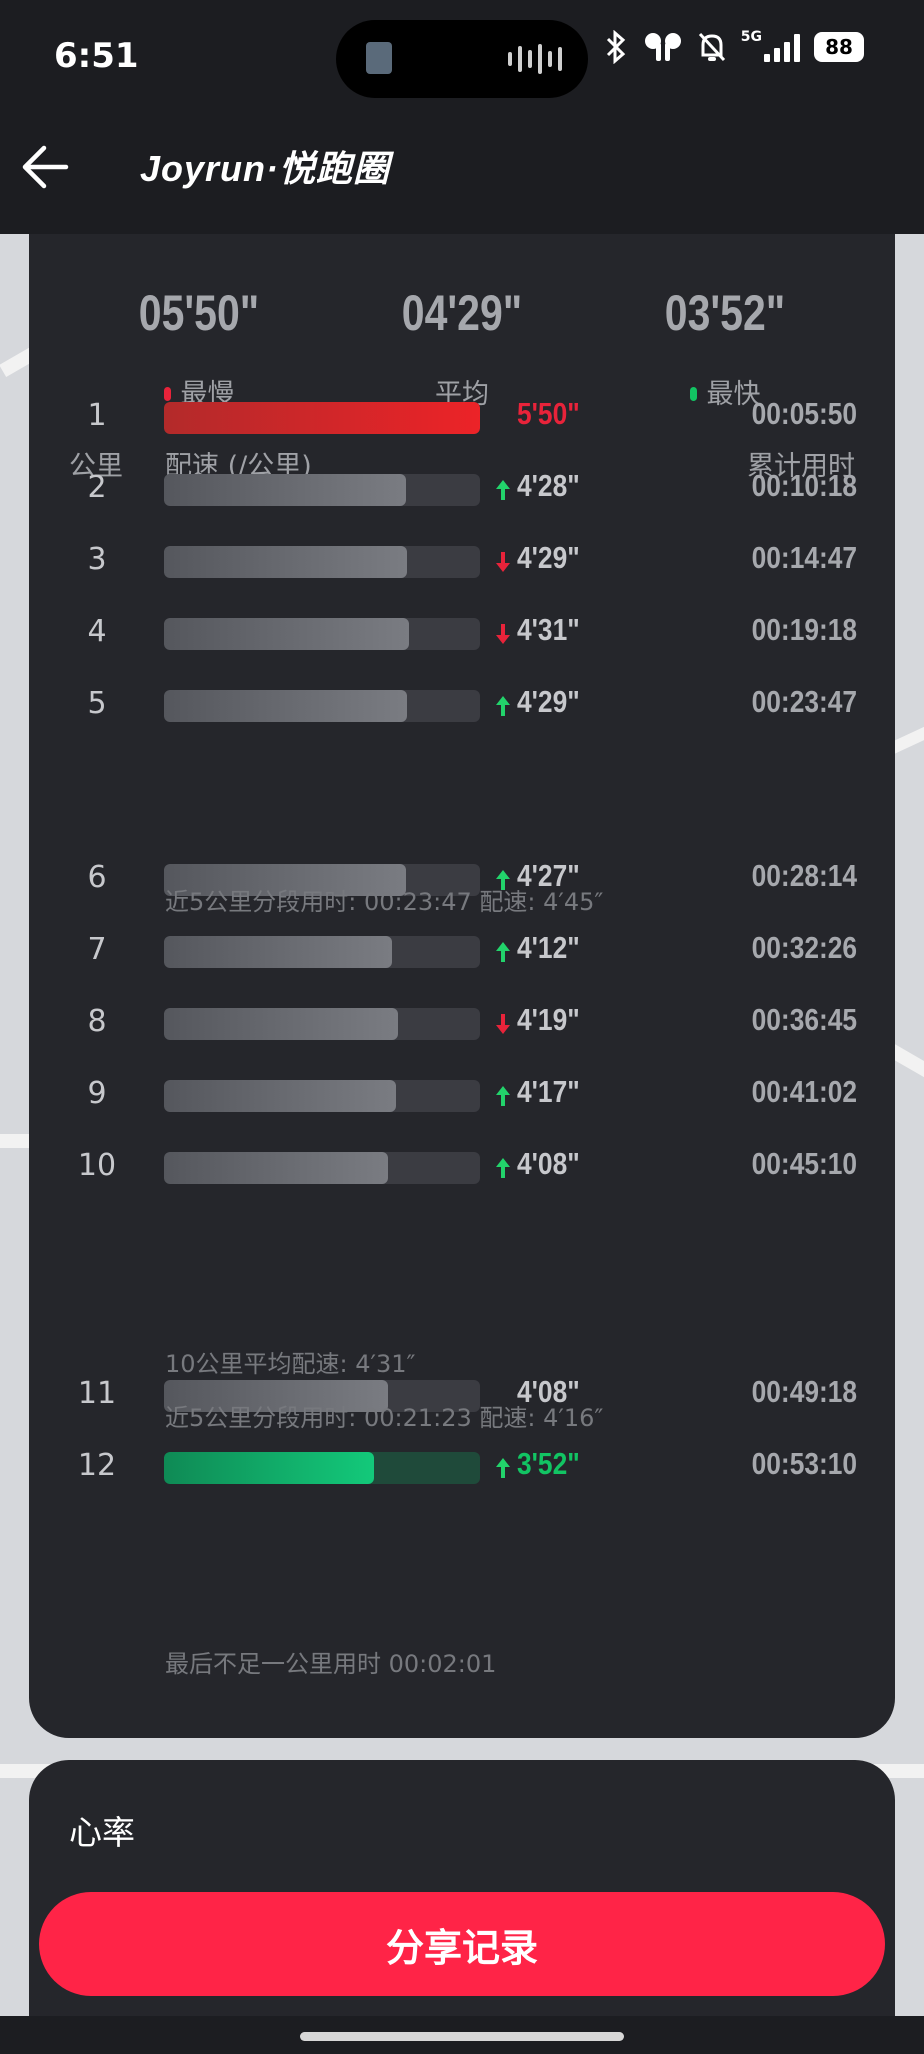  What do you see at coordinates (97, 949) in the screenshot?
I see `split-km: 7` at bounding box center [97, 949].